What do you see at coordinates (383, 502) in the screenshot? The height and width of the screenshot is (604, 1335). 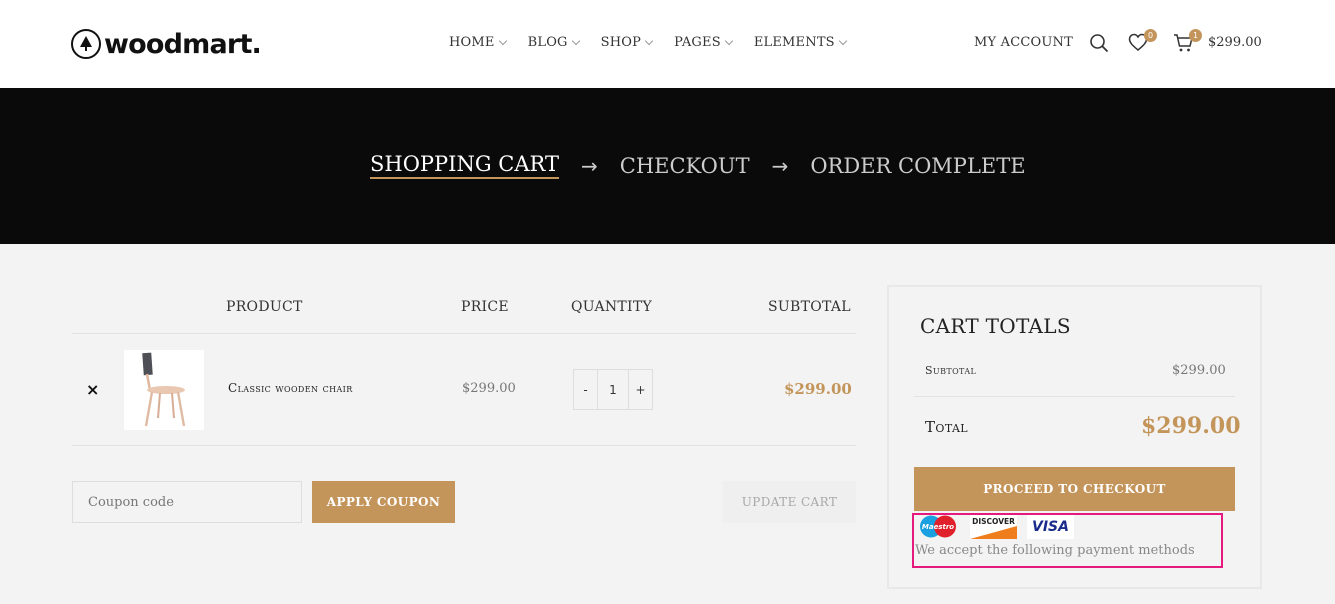 I see `apply-coupon-button: APPLY COUPON` at bounding box center [383, 502].